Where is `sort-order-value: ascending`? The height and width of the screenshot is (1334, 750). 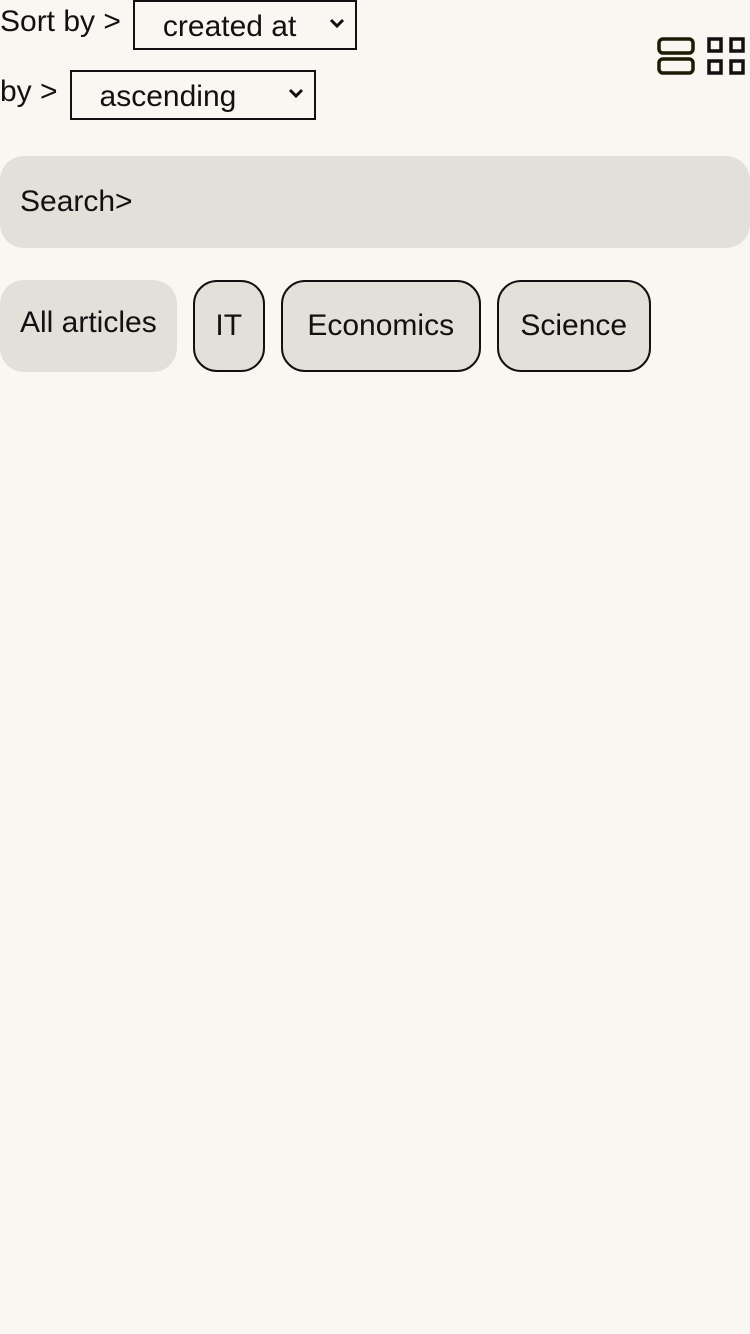 sort-order-value: ascending is located at coordinates (168, 96).